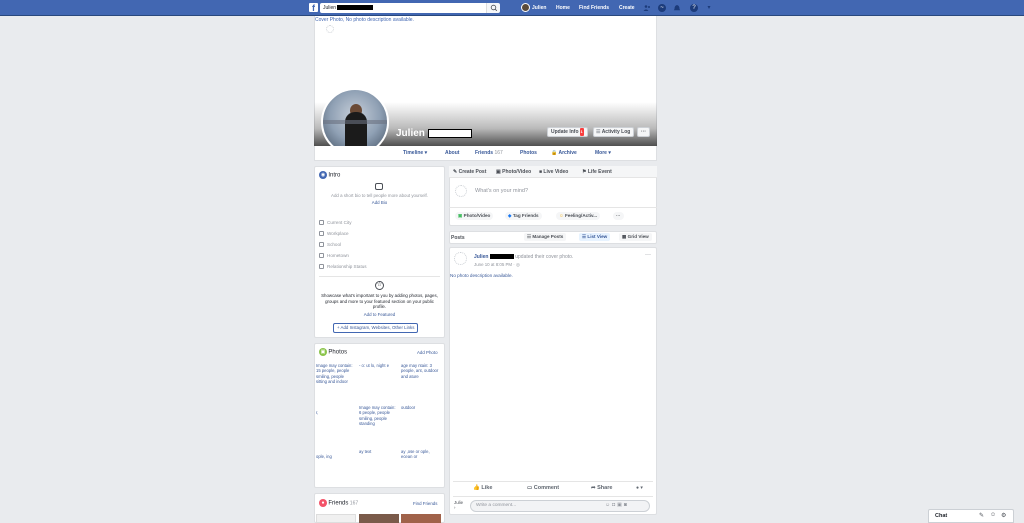 This screenshot has width=1024, height=523. I want to click on intro-header: ◉ Intro, so click(329, 175).